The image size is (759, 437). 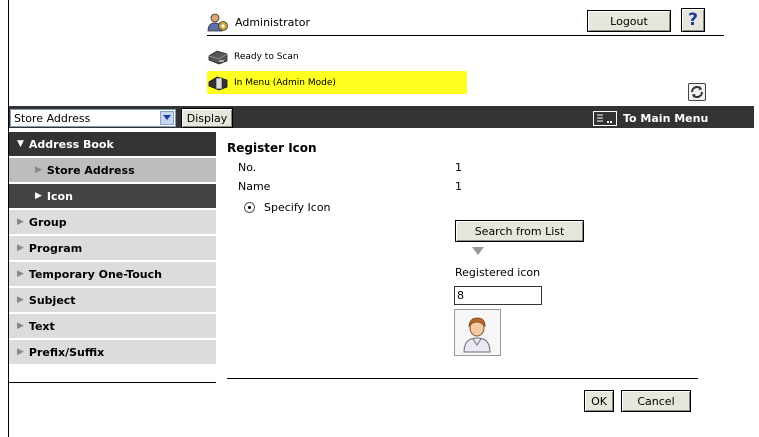 I want to click on status-ready-text: Ready to Scan, so click(x=266, y=57).